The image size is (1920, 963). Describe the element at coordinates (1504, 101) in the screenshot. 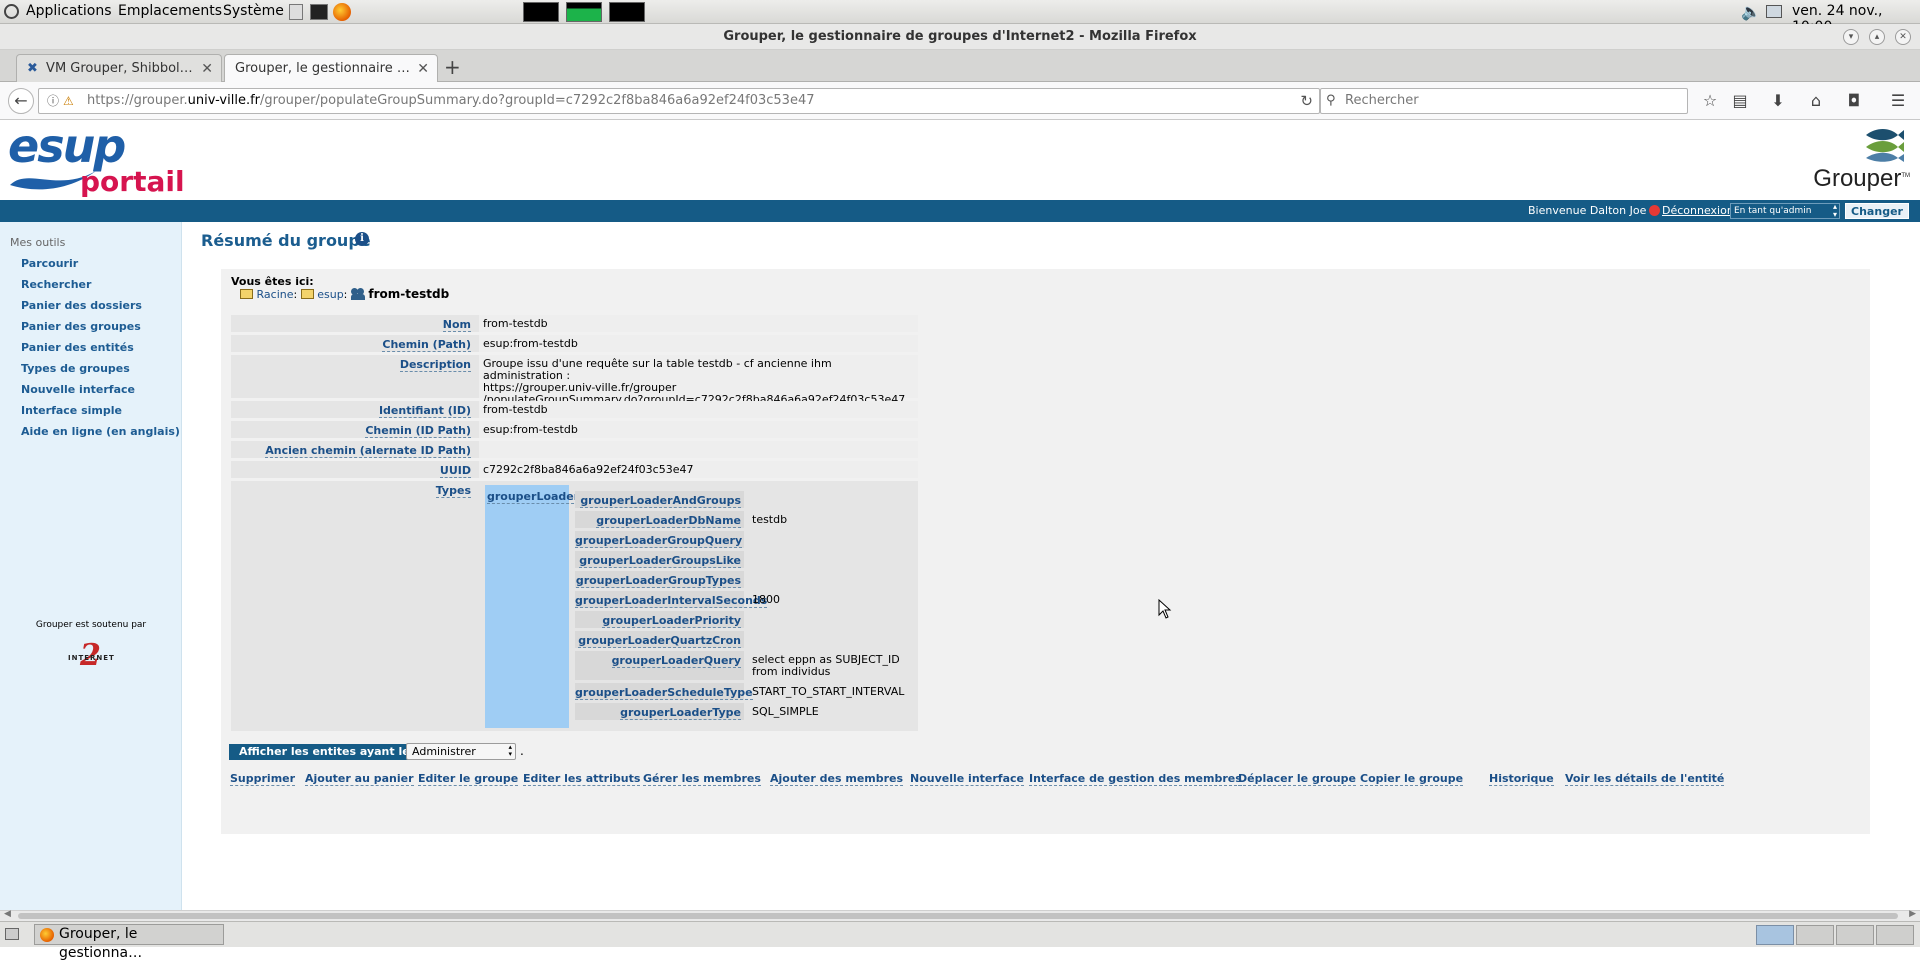

I see `search-input: ⚲ Rechercher` at that location.